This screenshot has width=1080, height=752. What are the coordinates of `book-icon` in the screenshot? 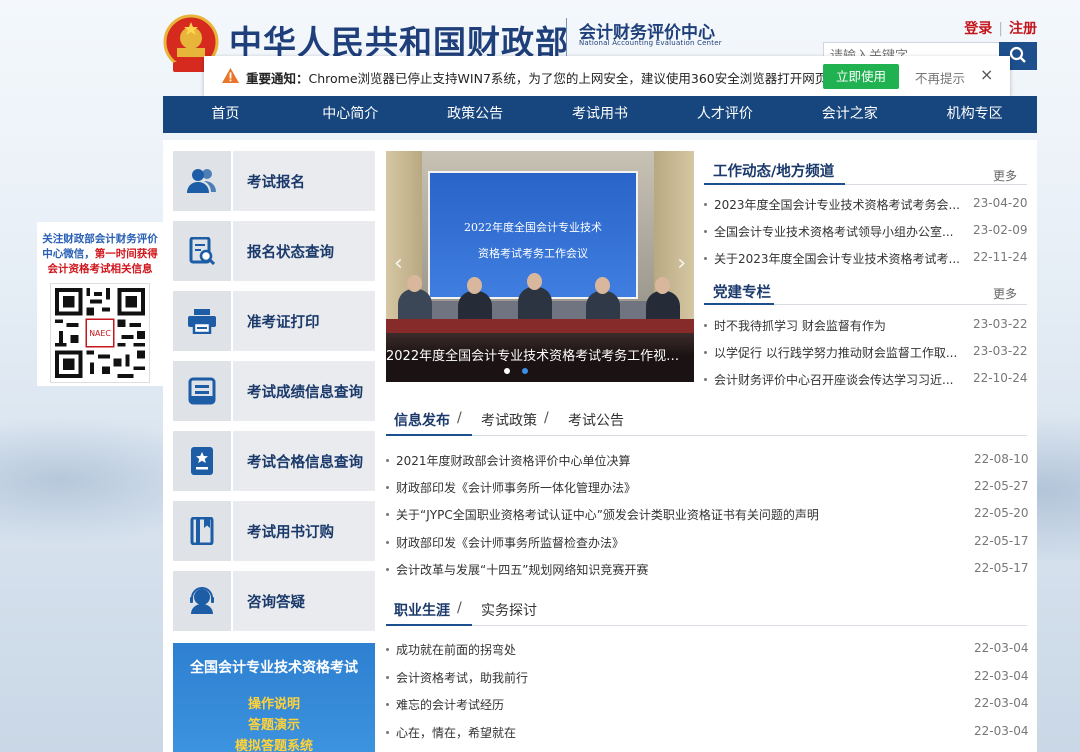 It's located at (203, 531).